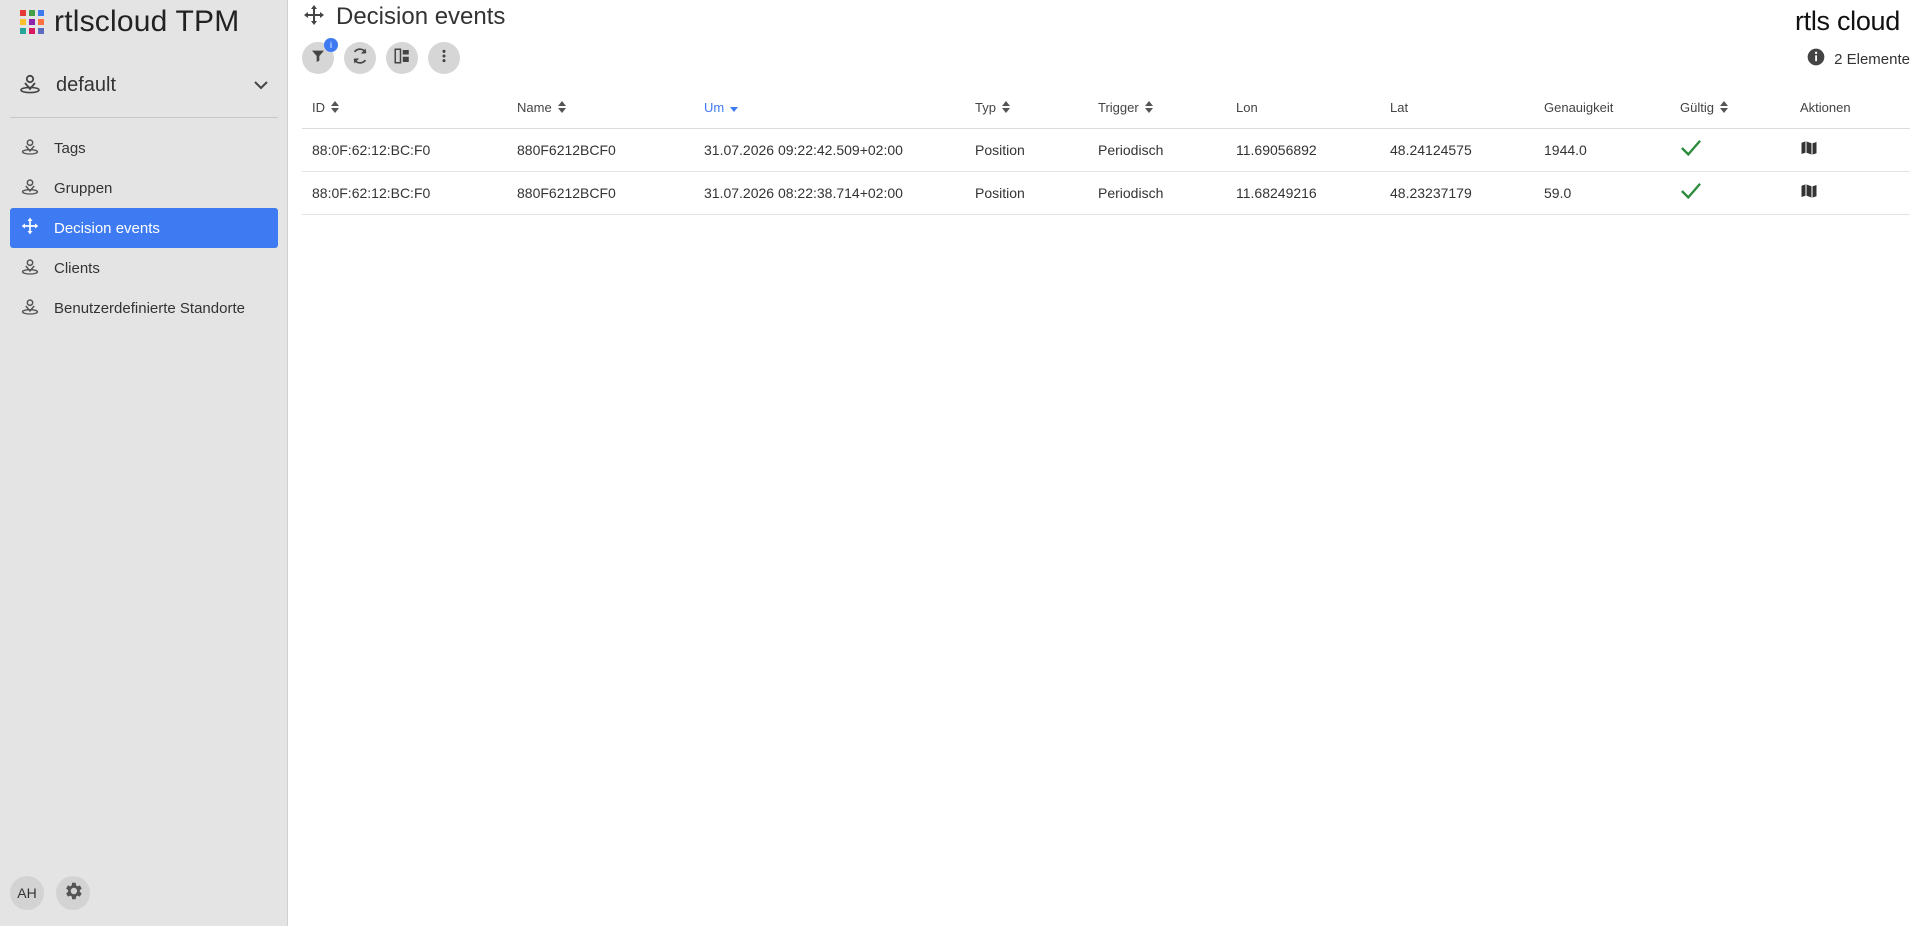 This screenshot has width=1920, height=926. What do you see at coordinates (107, 228) in the screenshot?
I see `sidebar-item-label: Decision events` at bounding box center [107, 228].